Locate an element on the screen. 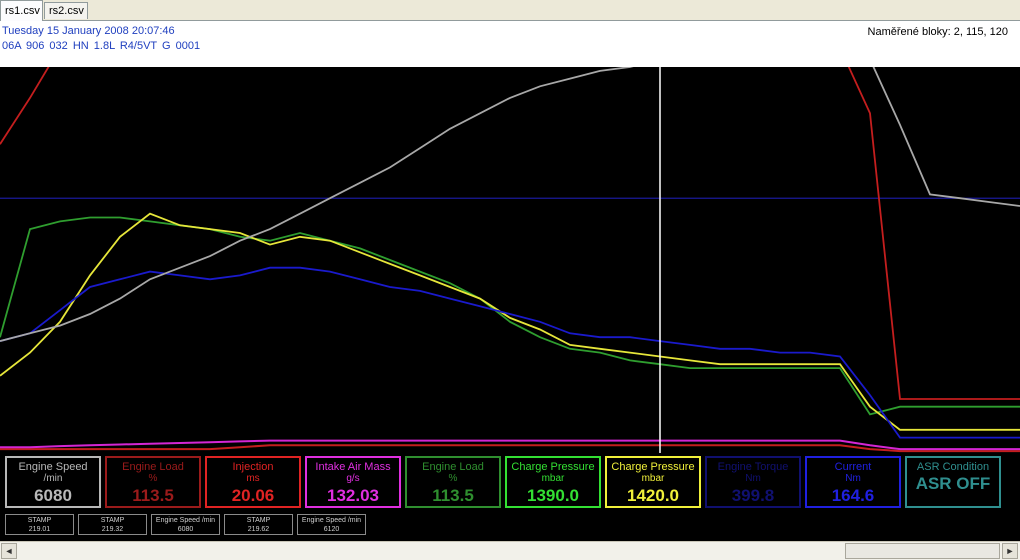 This screenshot has height=560, width=1020. stamp-value: 219.01 is located at coordinates (39, 529).